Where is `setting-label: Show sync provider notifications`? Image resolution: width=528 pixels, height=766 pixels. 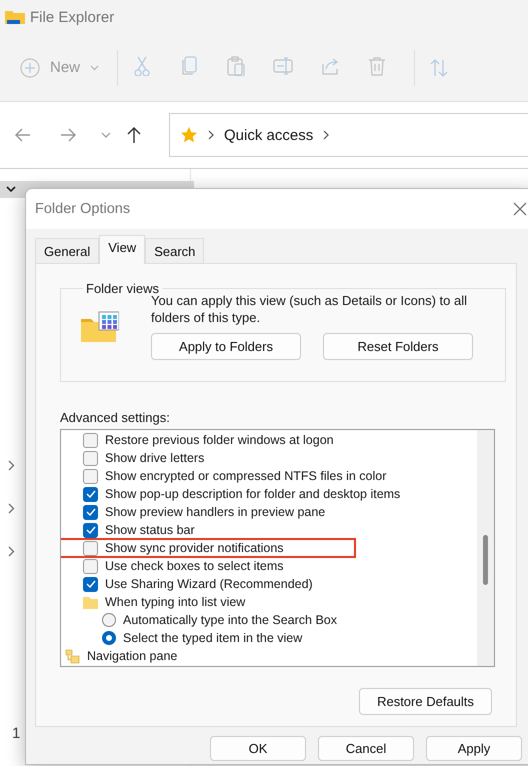 setting-label: Show sync provider notifications is located at coordinates (194, 548).